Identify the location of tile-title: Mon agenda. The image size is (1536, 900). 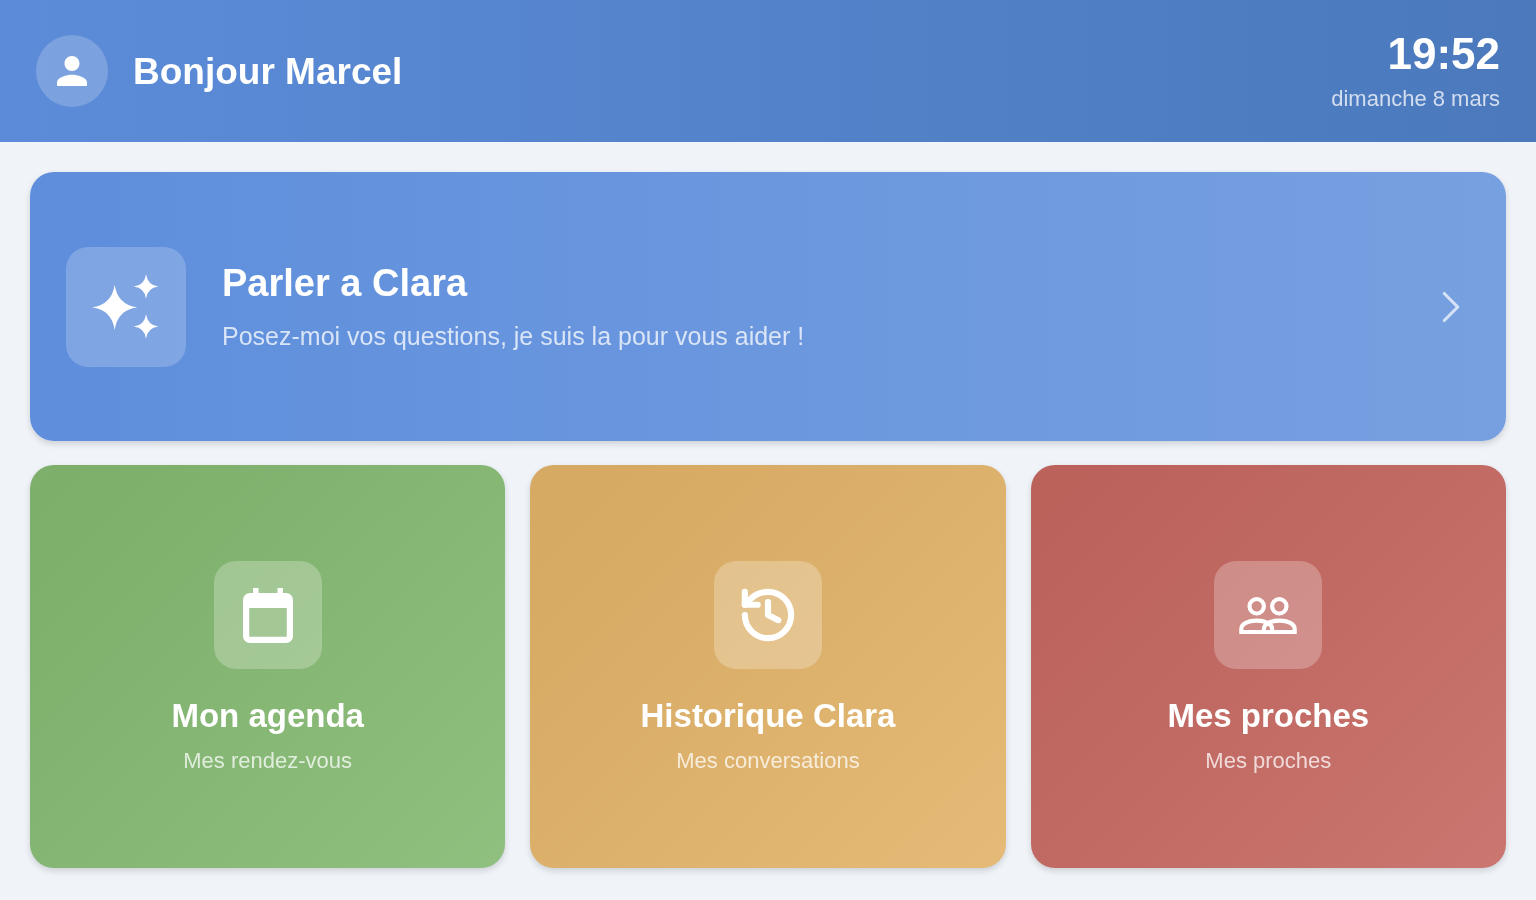
(267, 715).